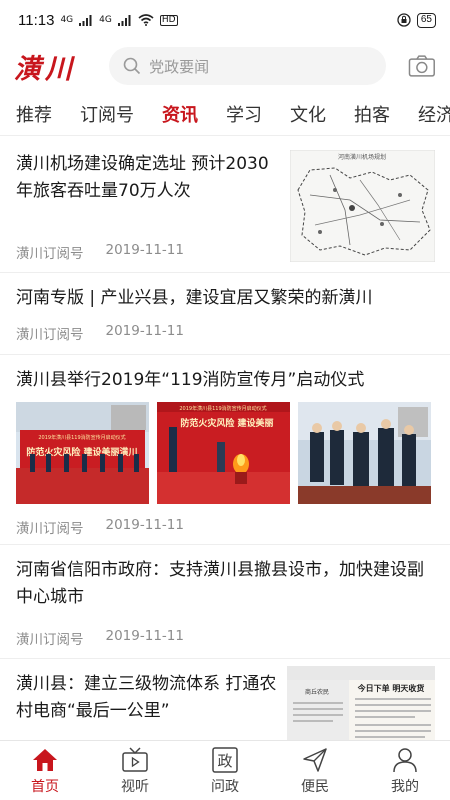 Image resolution: width=450 pixels, height=800 pixels. Describe the element at coordinates (67, 19) in the screenshot. I see `network-indicator: 4G` at that location.